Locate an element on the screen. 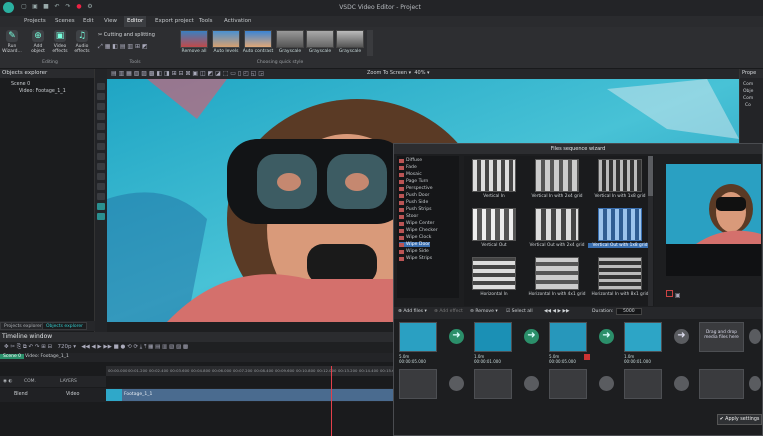 This screenshot has height=436, width=763. filter-tool-icon is located at coordinates (101, 186).